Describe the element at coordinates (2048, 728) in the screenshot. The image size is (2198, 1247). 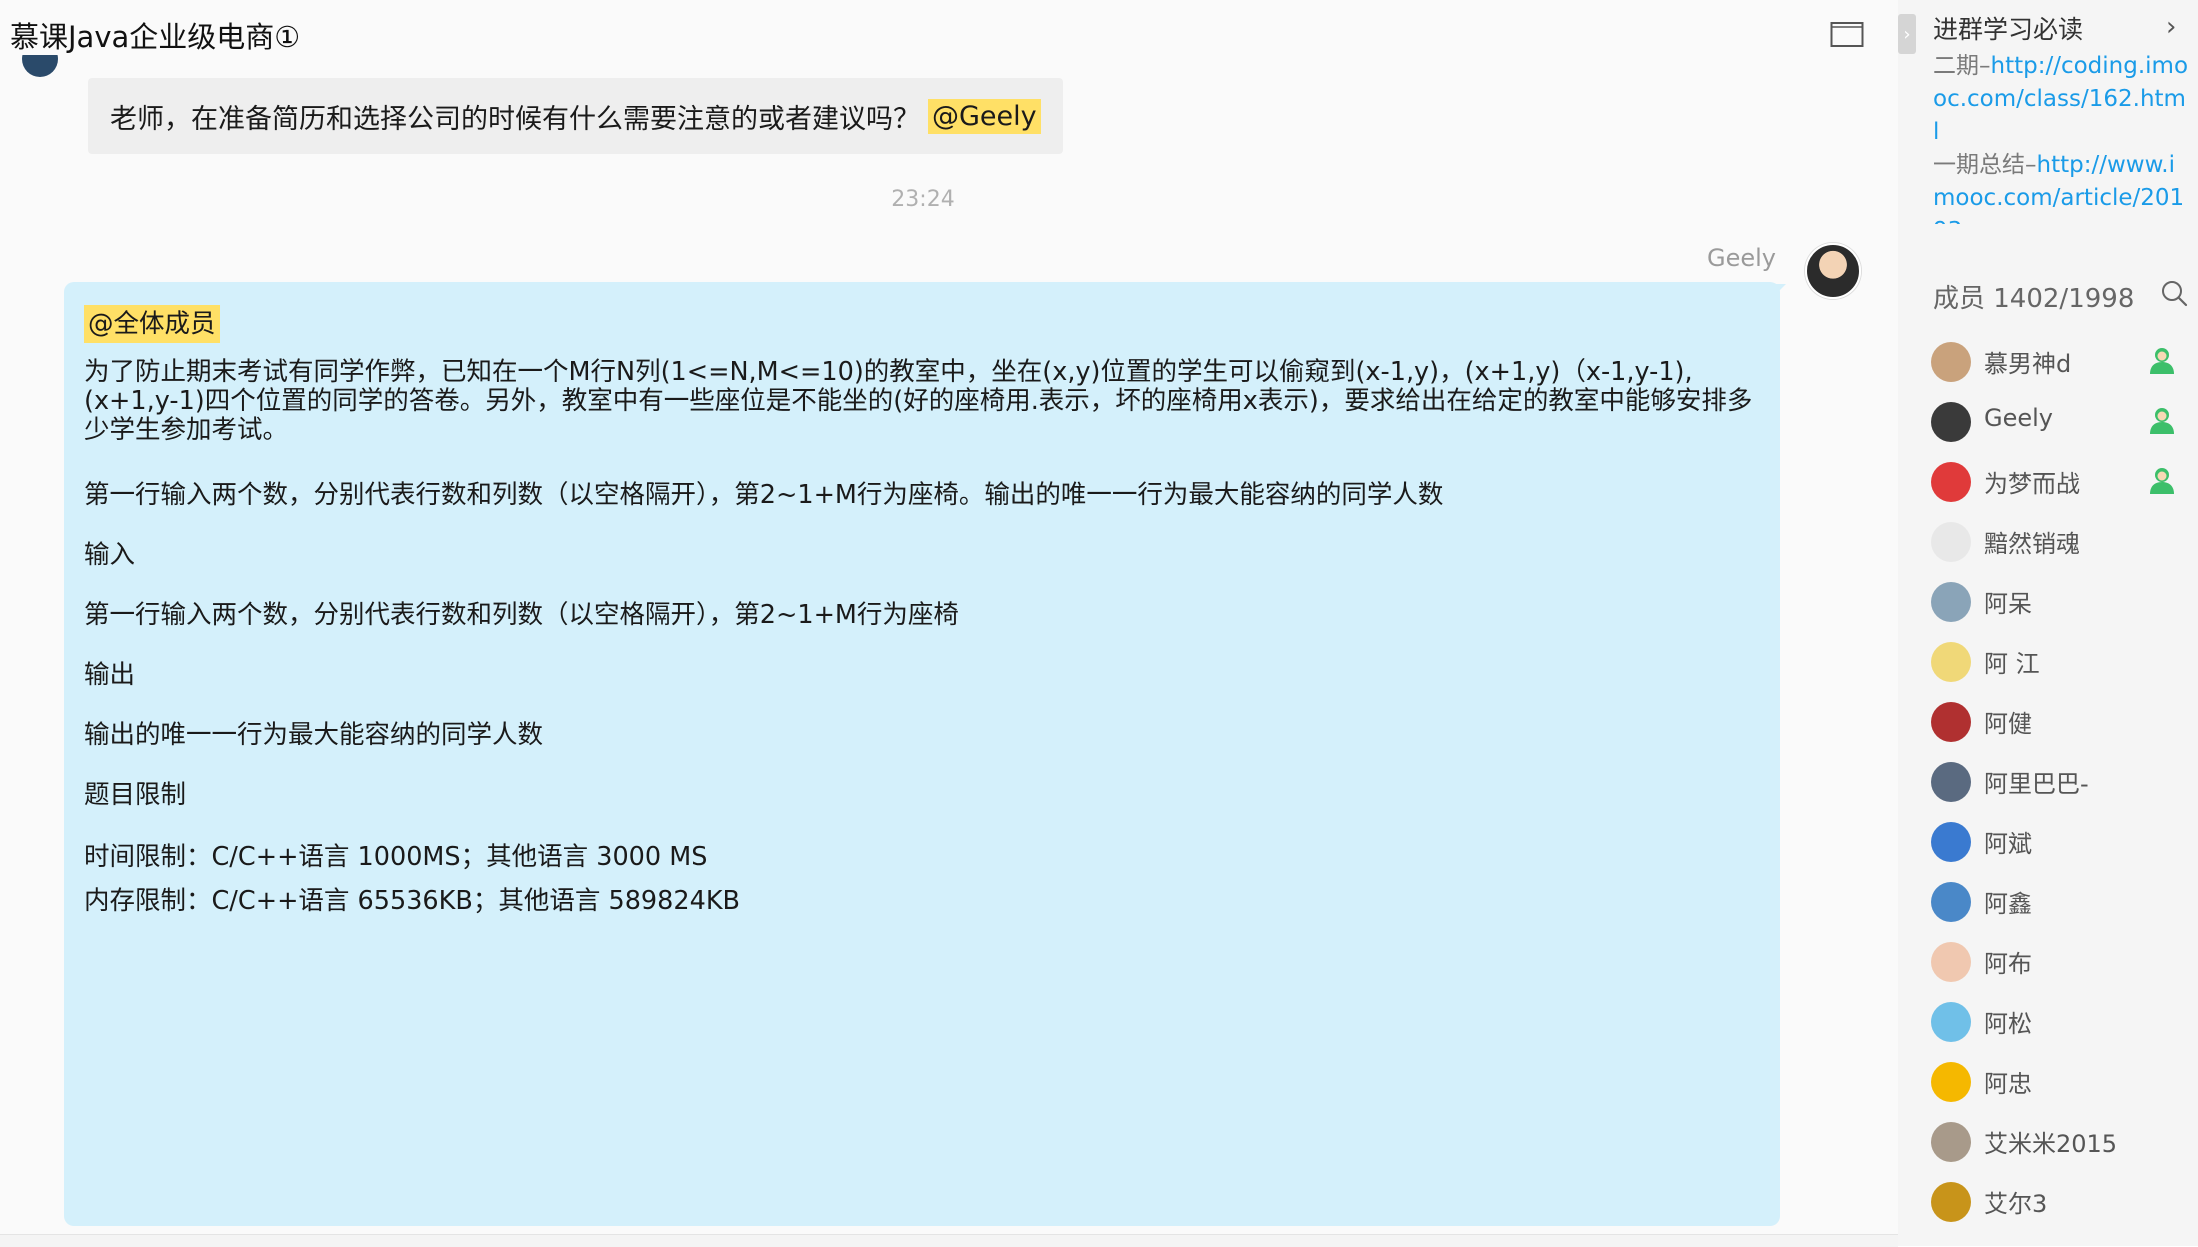
I see `member-item: 阿健` at that location.